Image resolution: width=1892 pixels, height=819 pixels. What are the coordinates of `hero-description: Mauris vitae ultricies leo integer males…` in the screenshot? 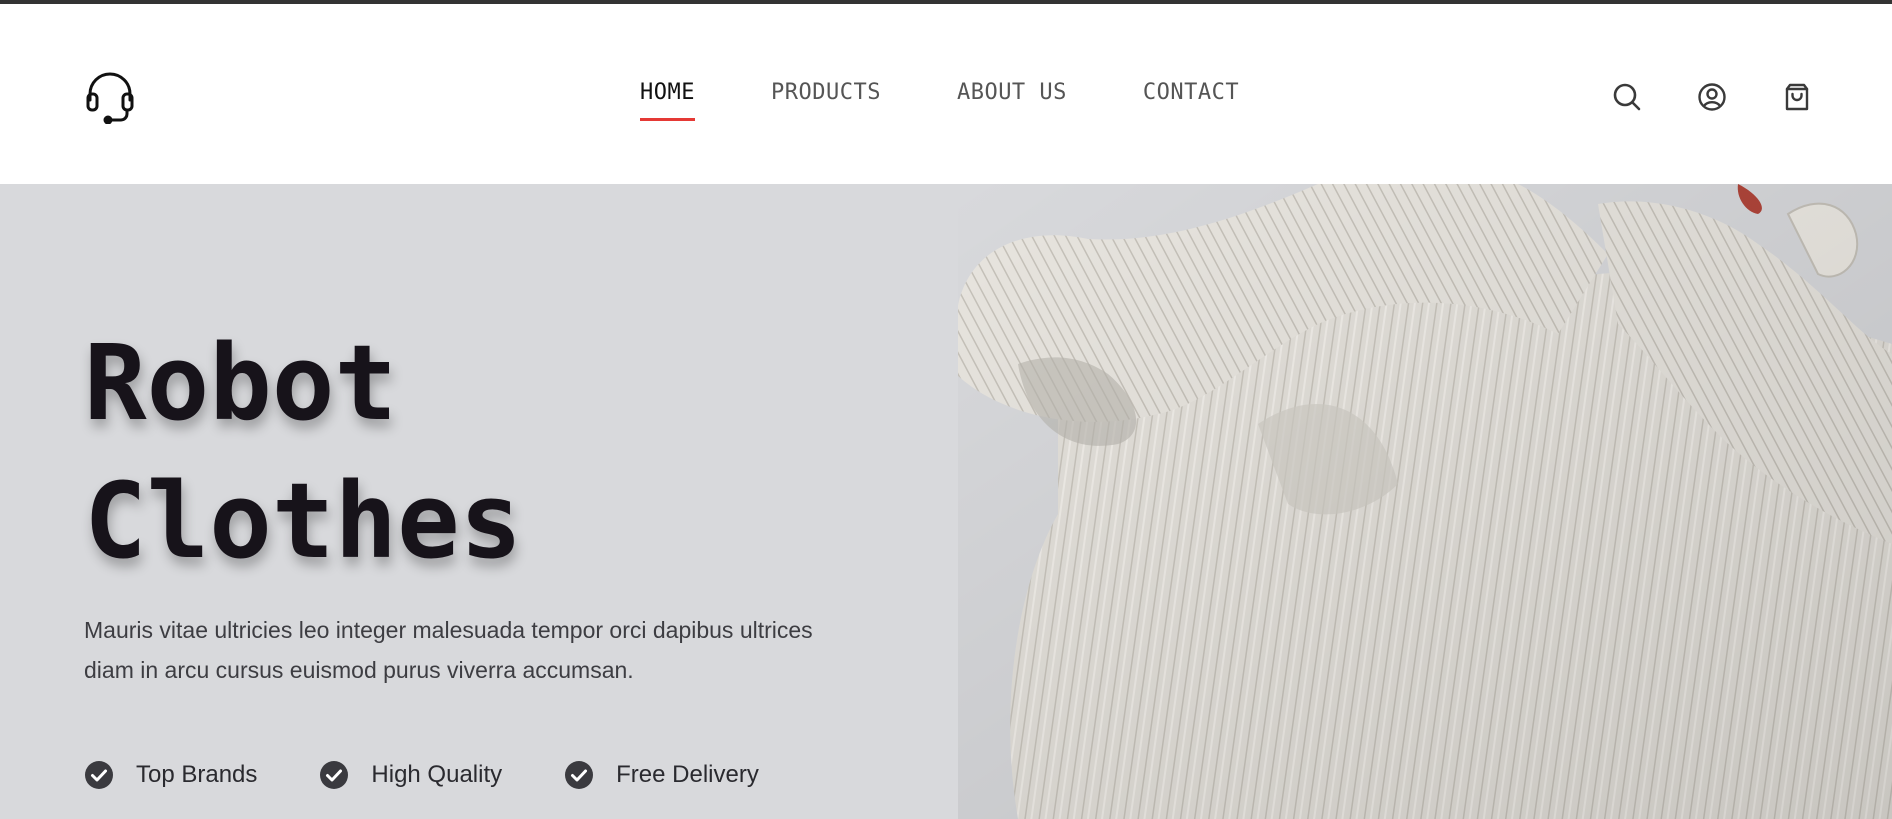 It's located at (448, 650).